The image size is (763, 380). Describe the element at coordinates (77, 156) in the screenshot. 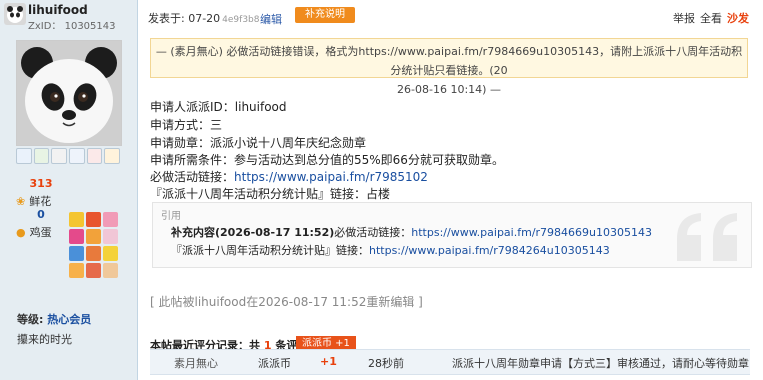

I see `search-posts-icon` at that location.